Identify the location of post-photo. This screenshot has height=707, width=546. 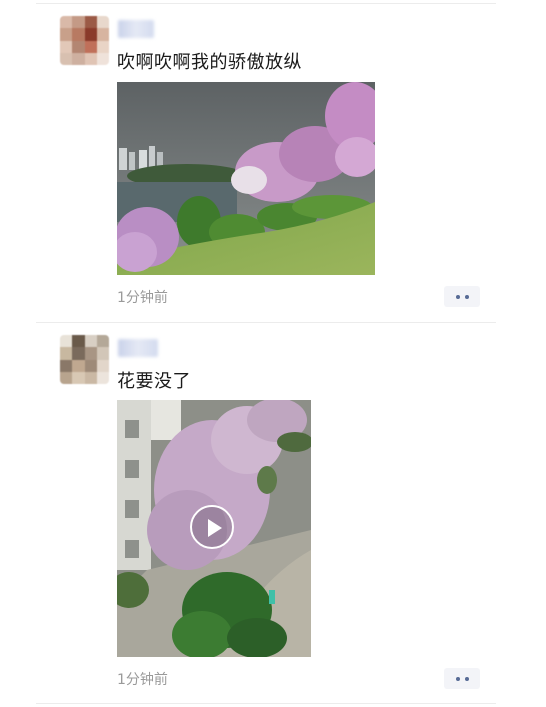
(246, 178).